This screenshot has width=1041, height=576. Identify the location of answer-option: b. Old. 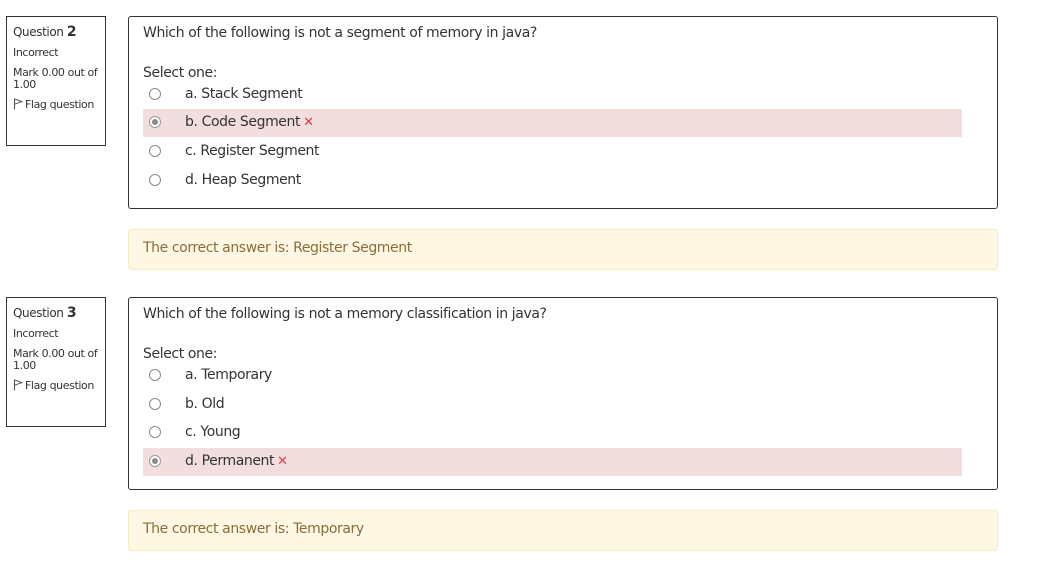
(552, 405).